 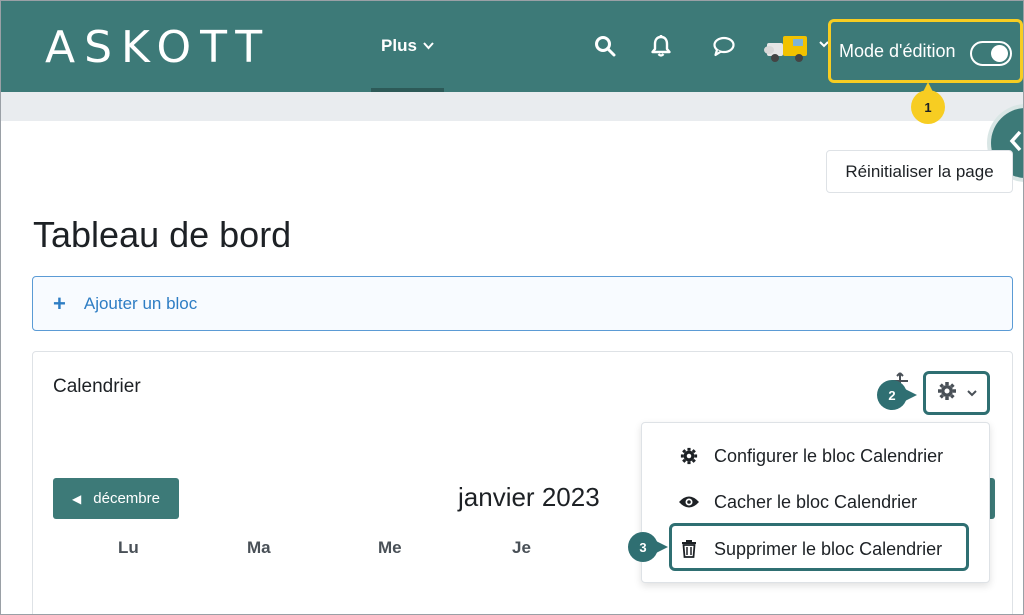 I want to click on site-logo: ASKOTT, so click(x=158, y=47).